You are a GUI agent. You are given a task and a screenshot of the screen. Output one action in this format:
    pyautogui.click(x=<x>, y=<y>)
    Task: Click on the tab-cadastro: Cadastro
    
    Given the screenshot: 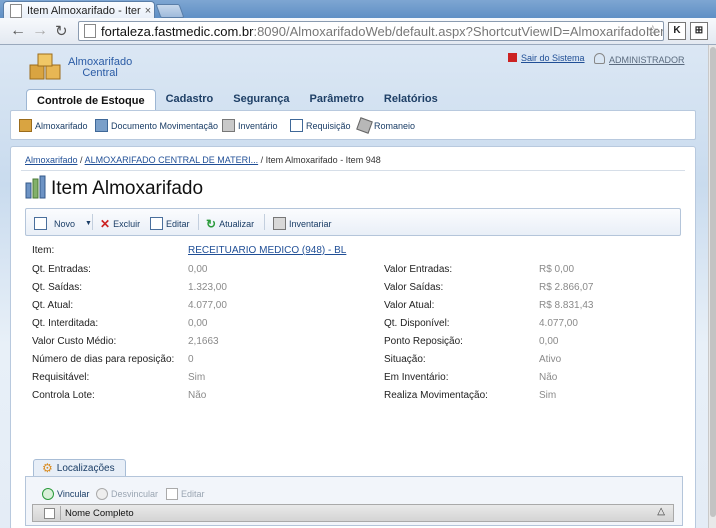 What is the action you would take?
    pyautogui.click(x=190, y=100)
    